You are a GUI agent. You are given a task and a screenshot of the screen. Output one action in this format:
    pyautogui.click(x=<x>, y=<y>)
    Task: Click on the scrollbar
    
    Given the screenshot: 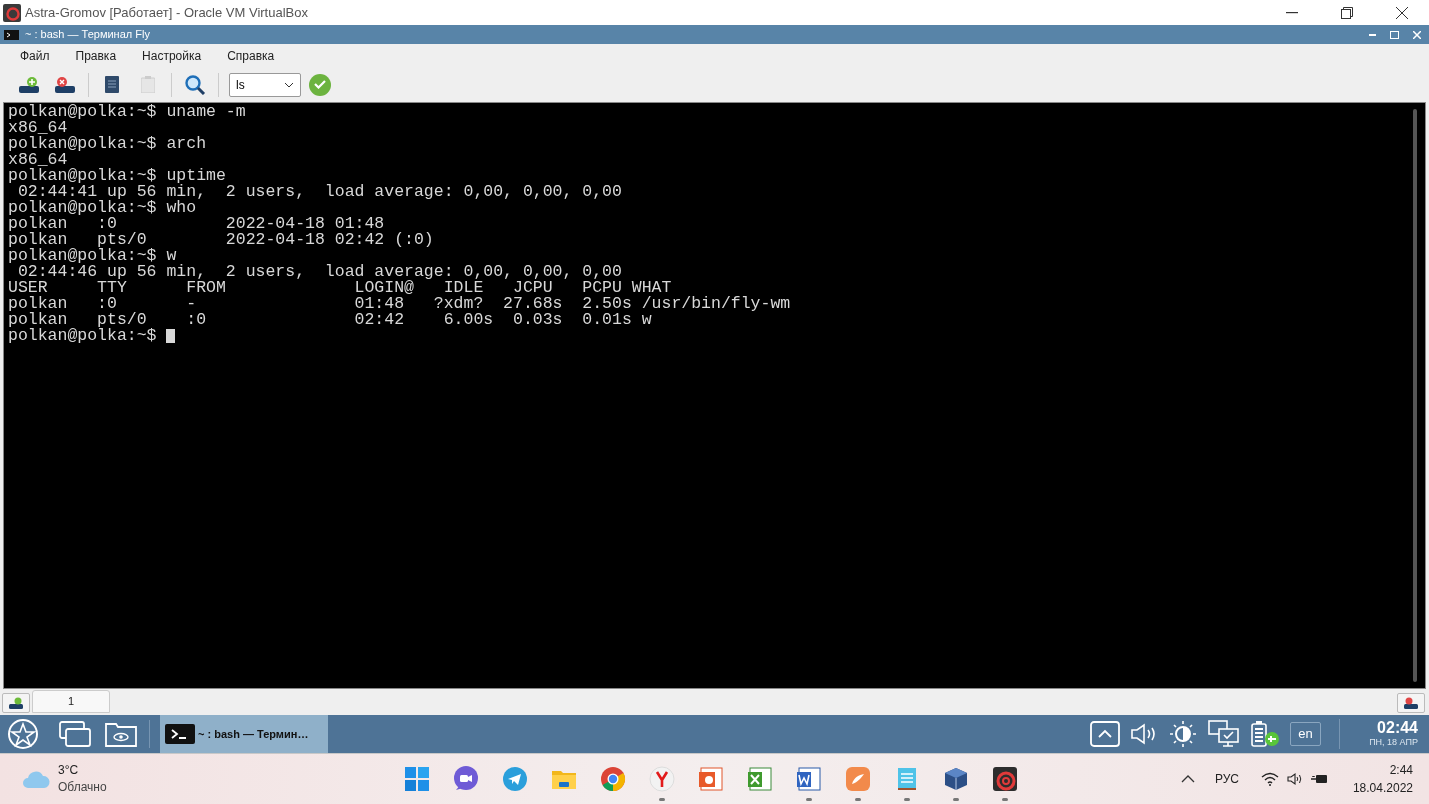 What is the action you would take?
    pyautogui.click(x=1415, y=395)
    